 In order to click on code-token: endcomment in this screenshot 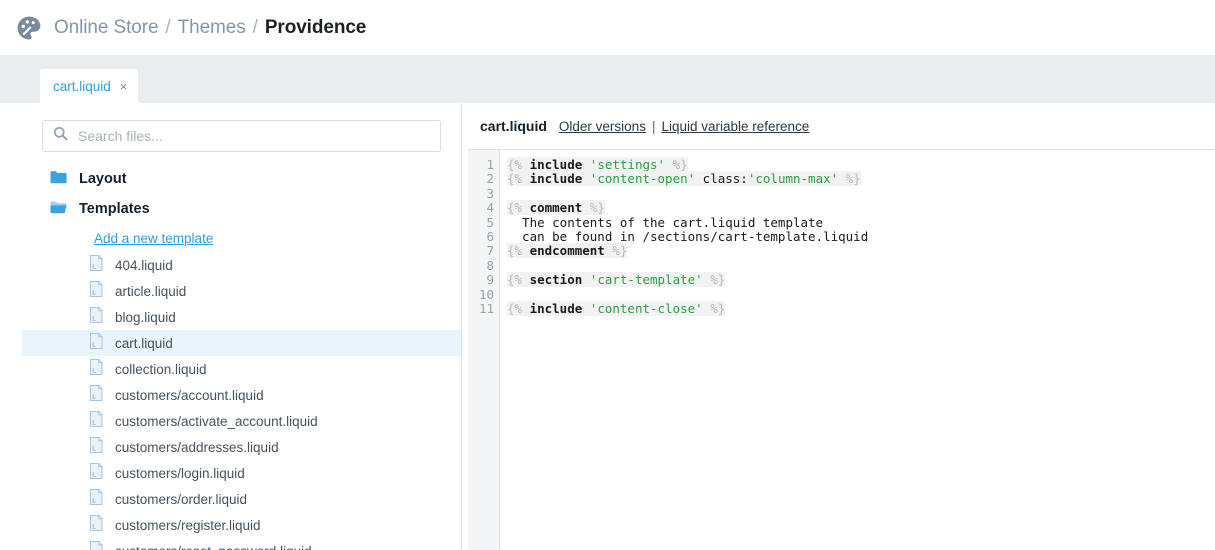, I will do `click(567, 251)`.